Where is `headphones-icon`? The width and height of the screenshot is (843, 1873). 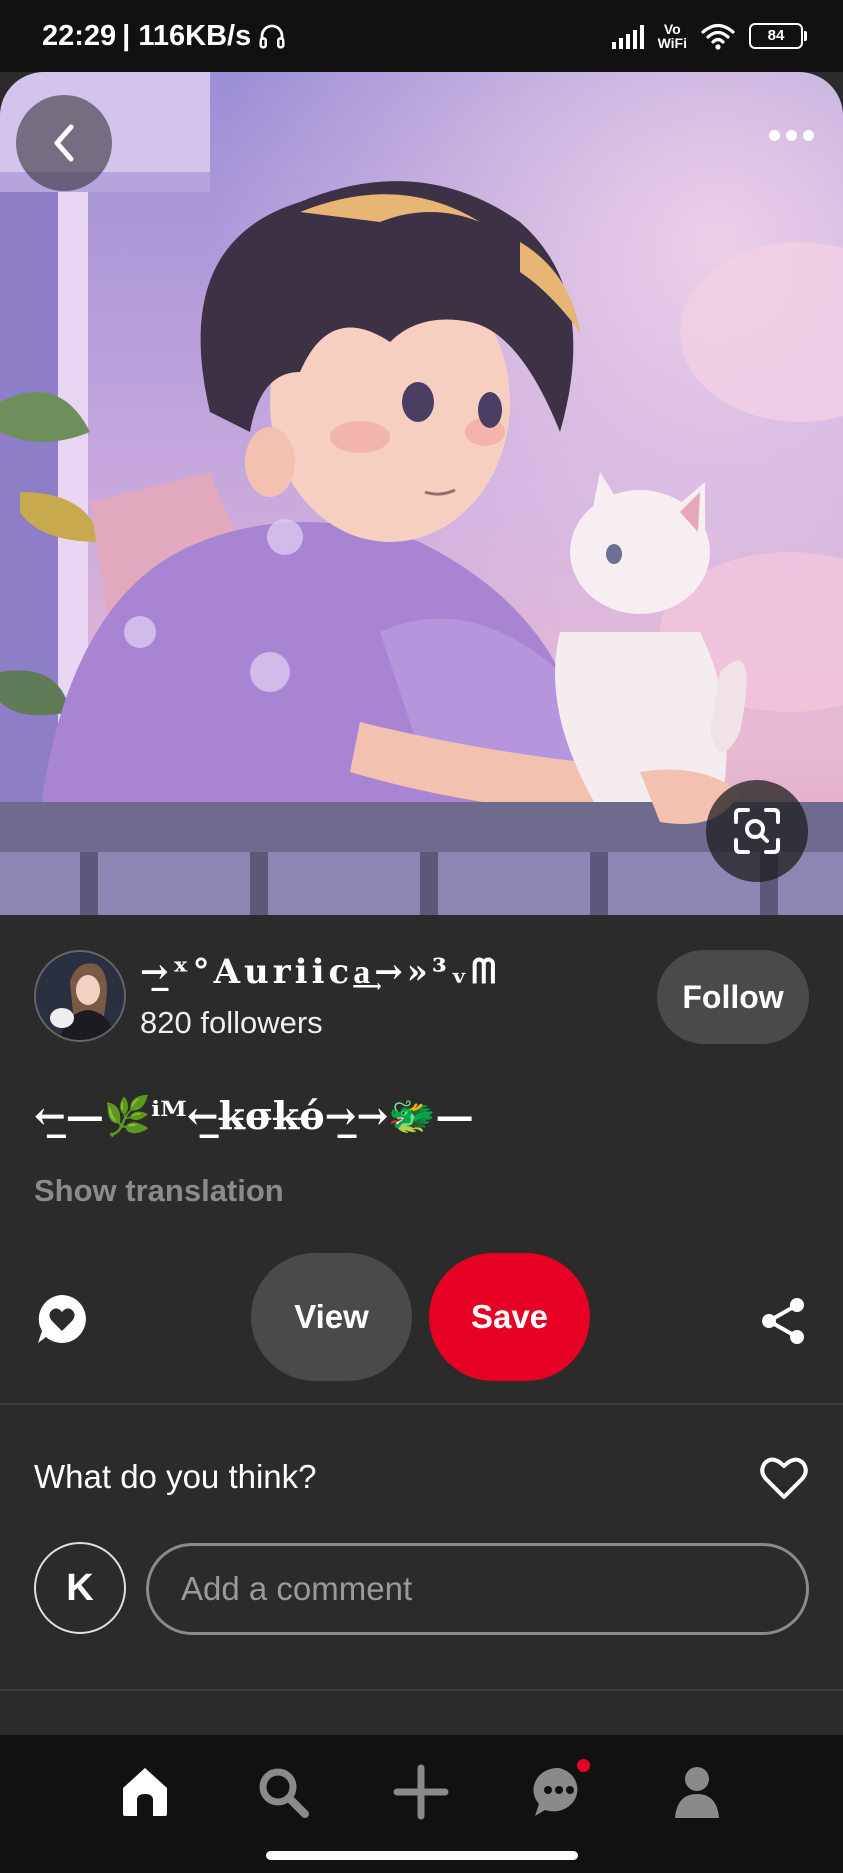
headphones-icon is located at coordinates (272, 36).